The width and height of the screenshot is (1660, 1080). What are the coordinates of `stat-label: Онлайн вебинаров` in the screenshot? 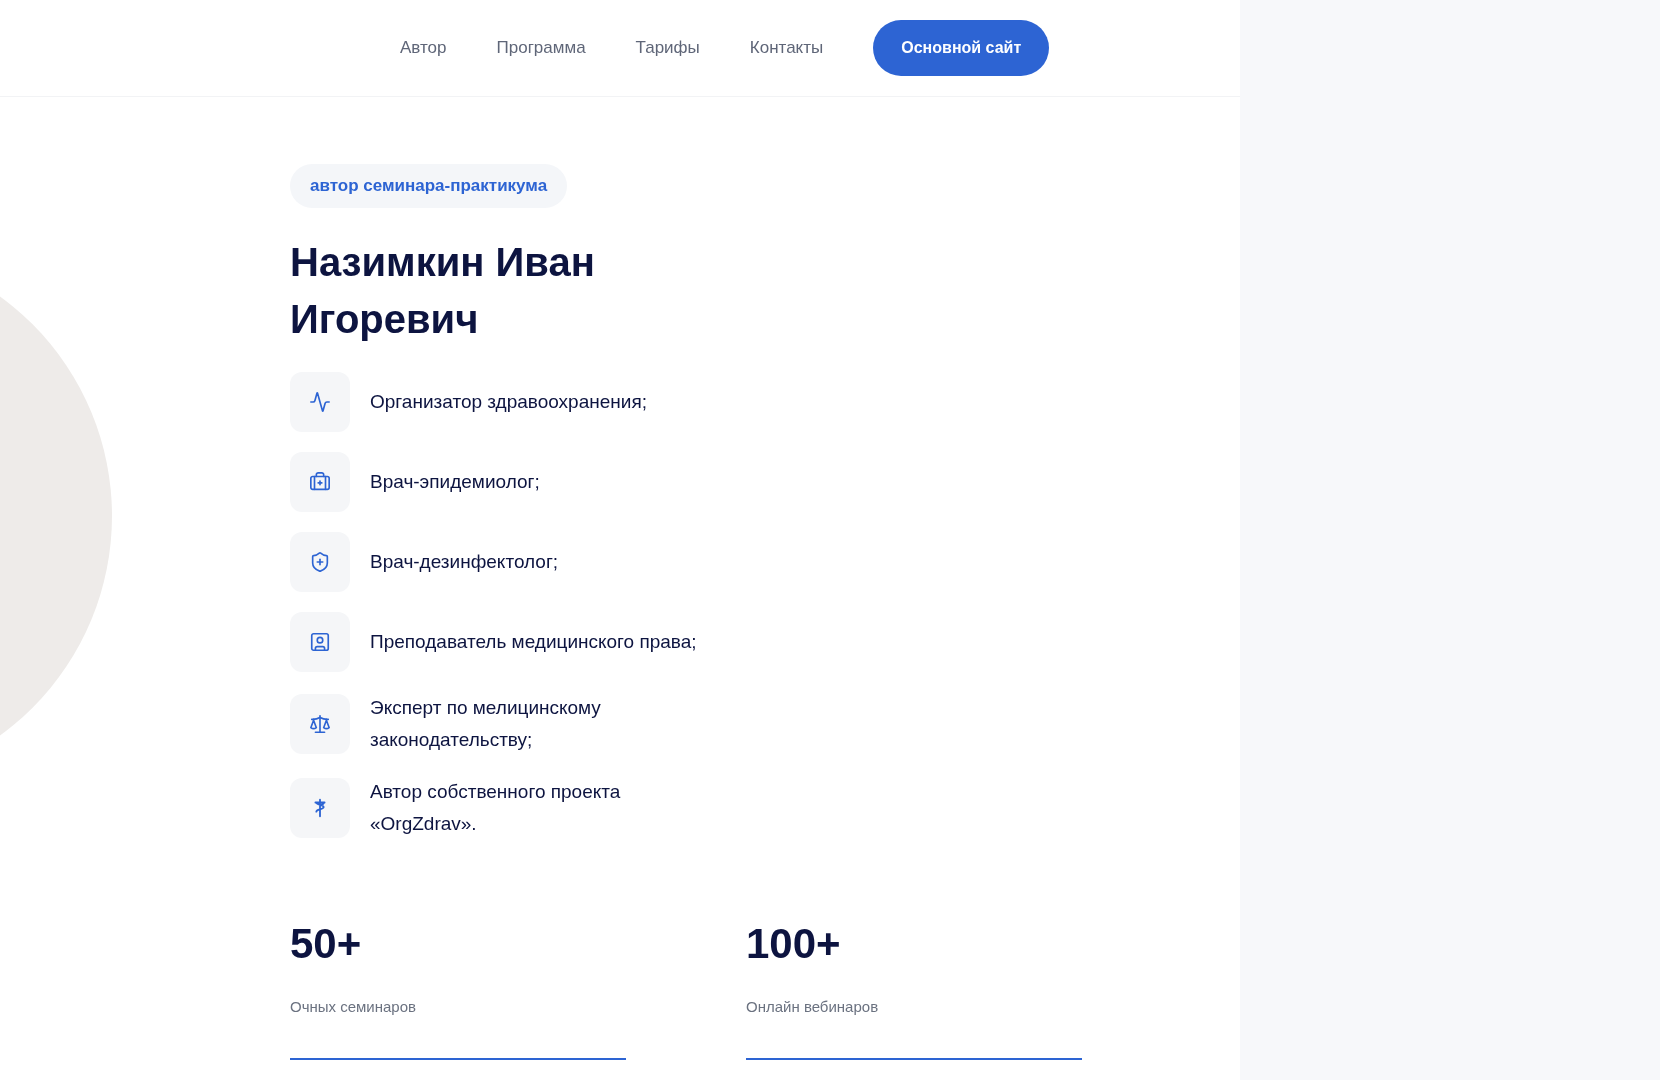 It's located at (813, 1006).